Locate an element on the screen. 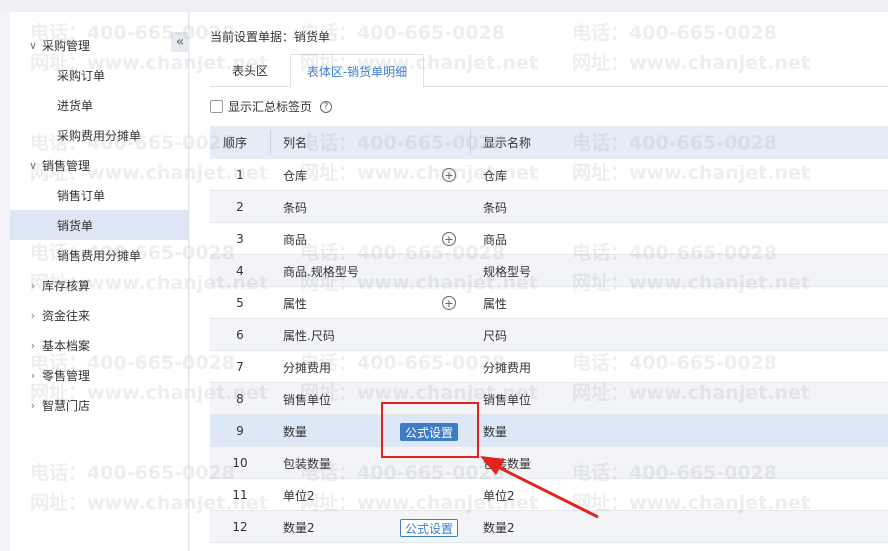 The image size is (888, 551). nav-item-sales-expense: 销售费用分摊单 is located at coordinates (99, 255).